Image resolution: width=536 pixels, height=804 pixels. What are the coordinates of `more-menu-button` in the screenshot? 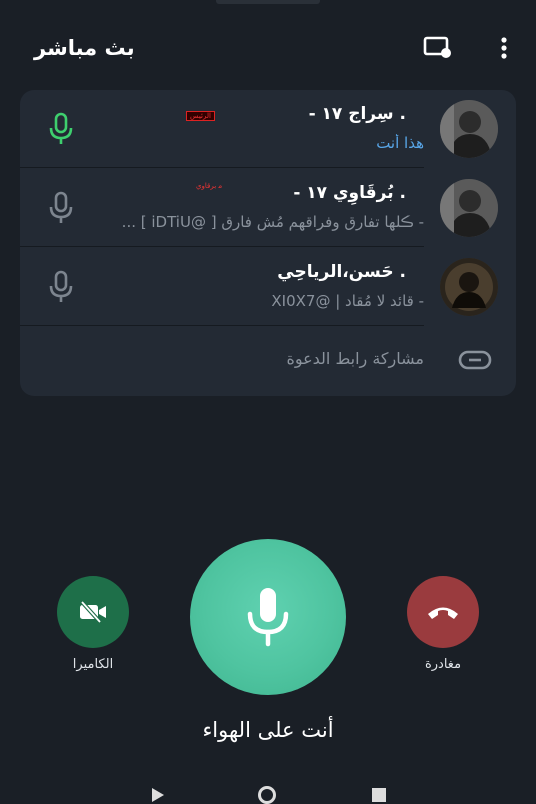 It's located at (504, 48).